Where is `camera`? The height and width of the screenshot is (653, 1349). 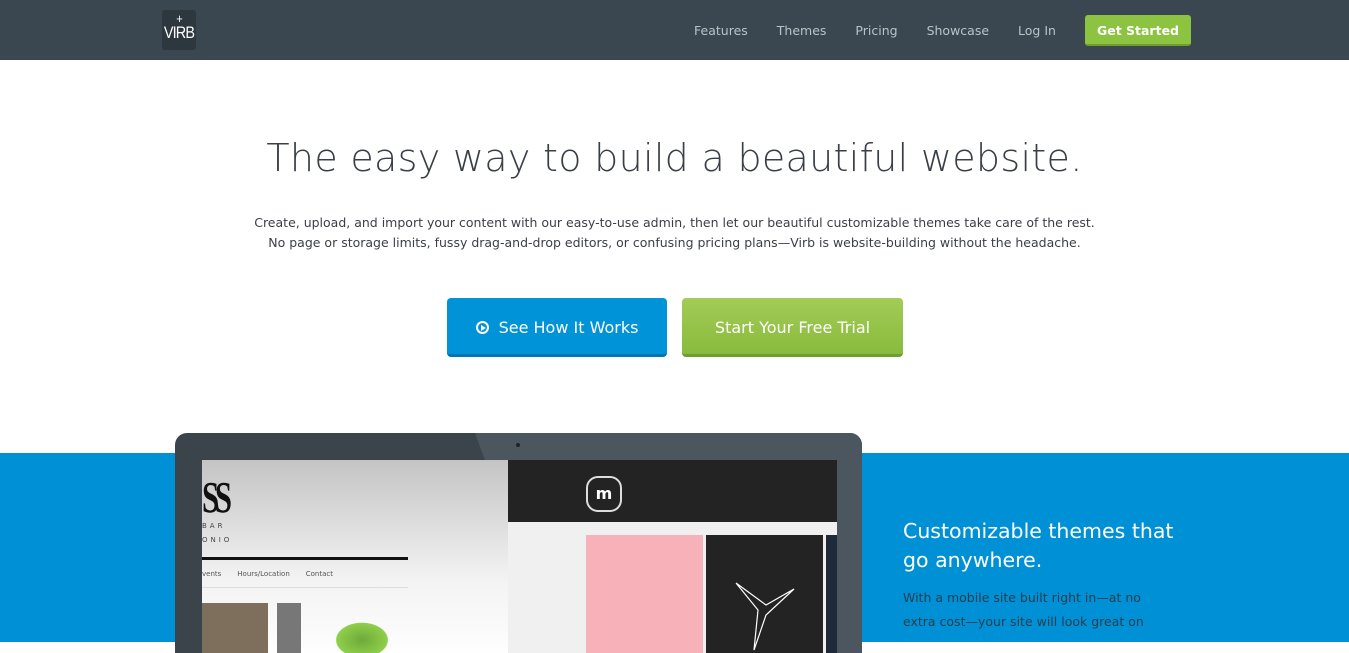 camera is located at coordinates (518, 445).